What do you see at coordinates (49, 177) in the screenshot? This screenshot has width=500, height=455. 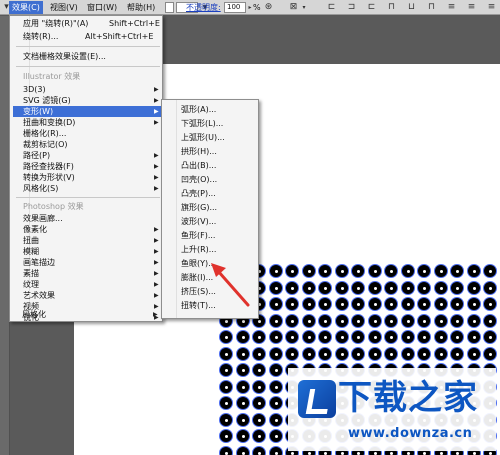 I see `menu-item-convert-to-shape: 转换为形状(V)` at bounding box center [49, 177].